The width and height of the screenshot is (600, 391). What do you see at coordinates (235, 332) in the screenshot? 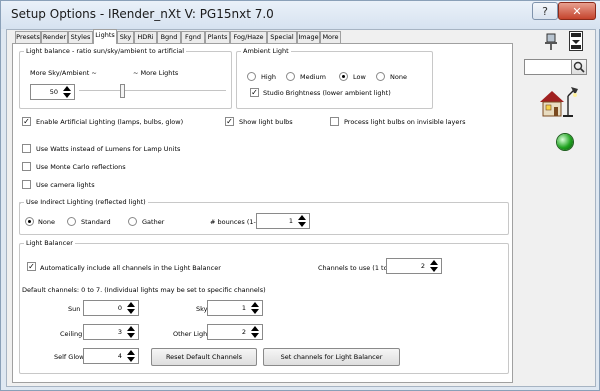
I see `other-lights-channel-spinner: 2` at bounding box center [235, 332].